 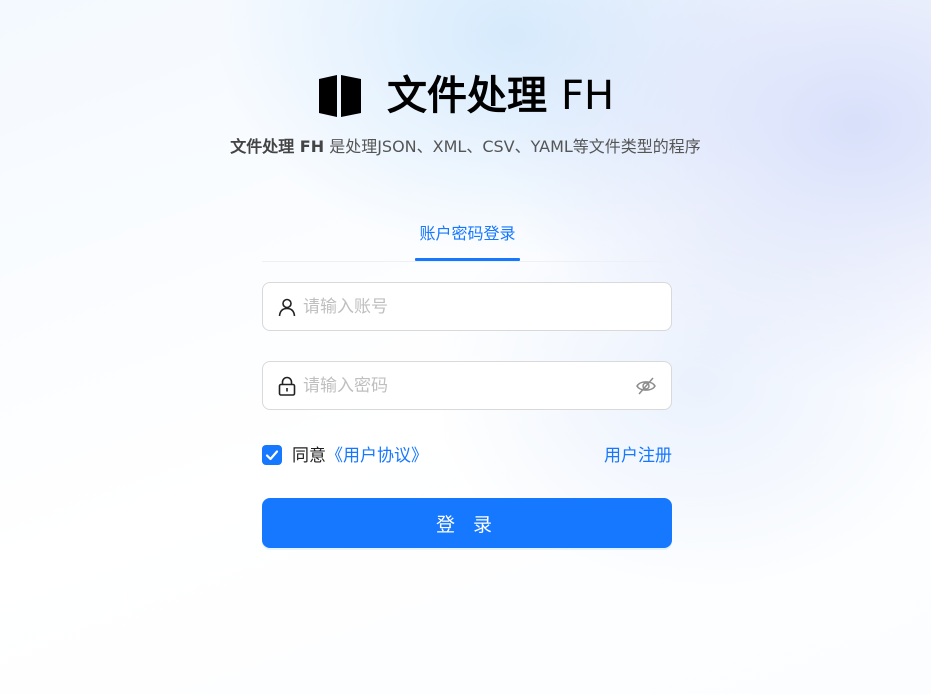 What do you see at coordinates (587, 96) in the screenshot?
I see `title-en: FH` at bounding box center [587, 96].